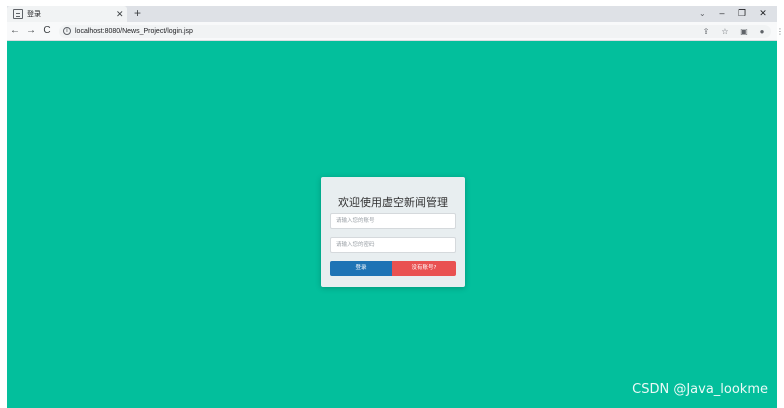  I want to click on page-icon, so click(18, 14).